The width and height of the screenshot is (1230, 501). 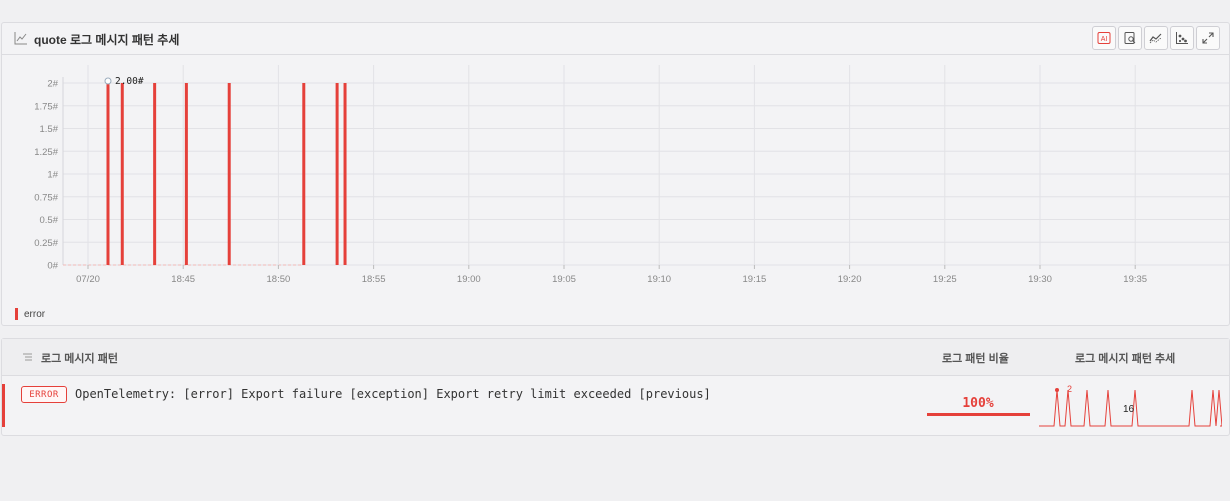 I want to click on table-header: 로그 메시지 패턴 로그 패턴 비율 로그 메시지 패턴 추세, so click(x=615, y=357).